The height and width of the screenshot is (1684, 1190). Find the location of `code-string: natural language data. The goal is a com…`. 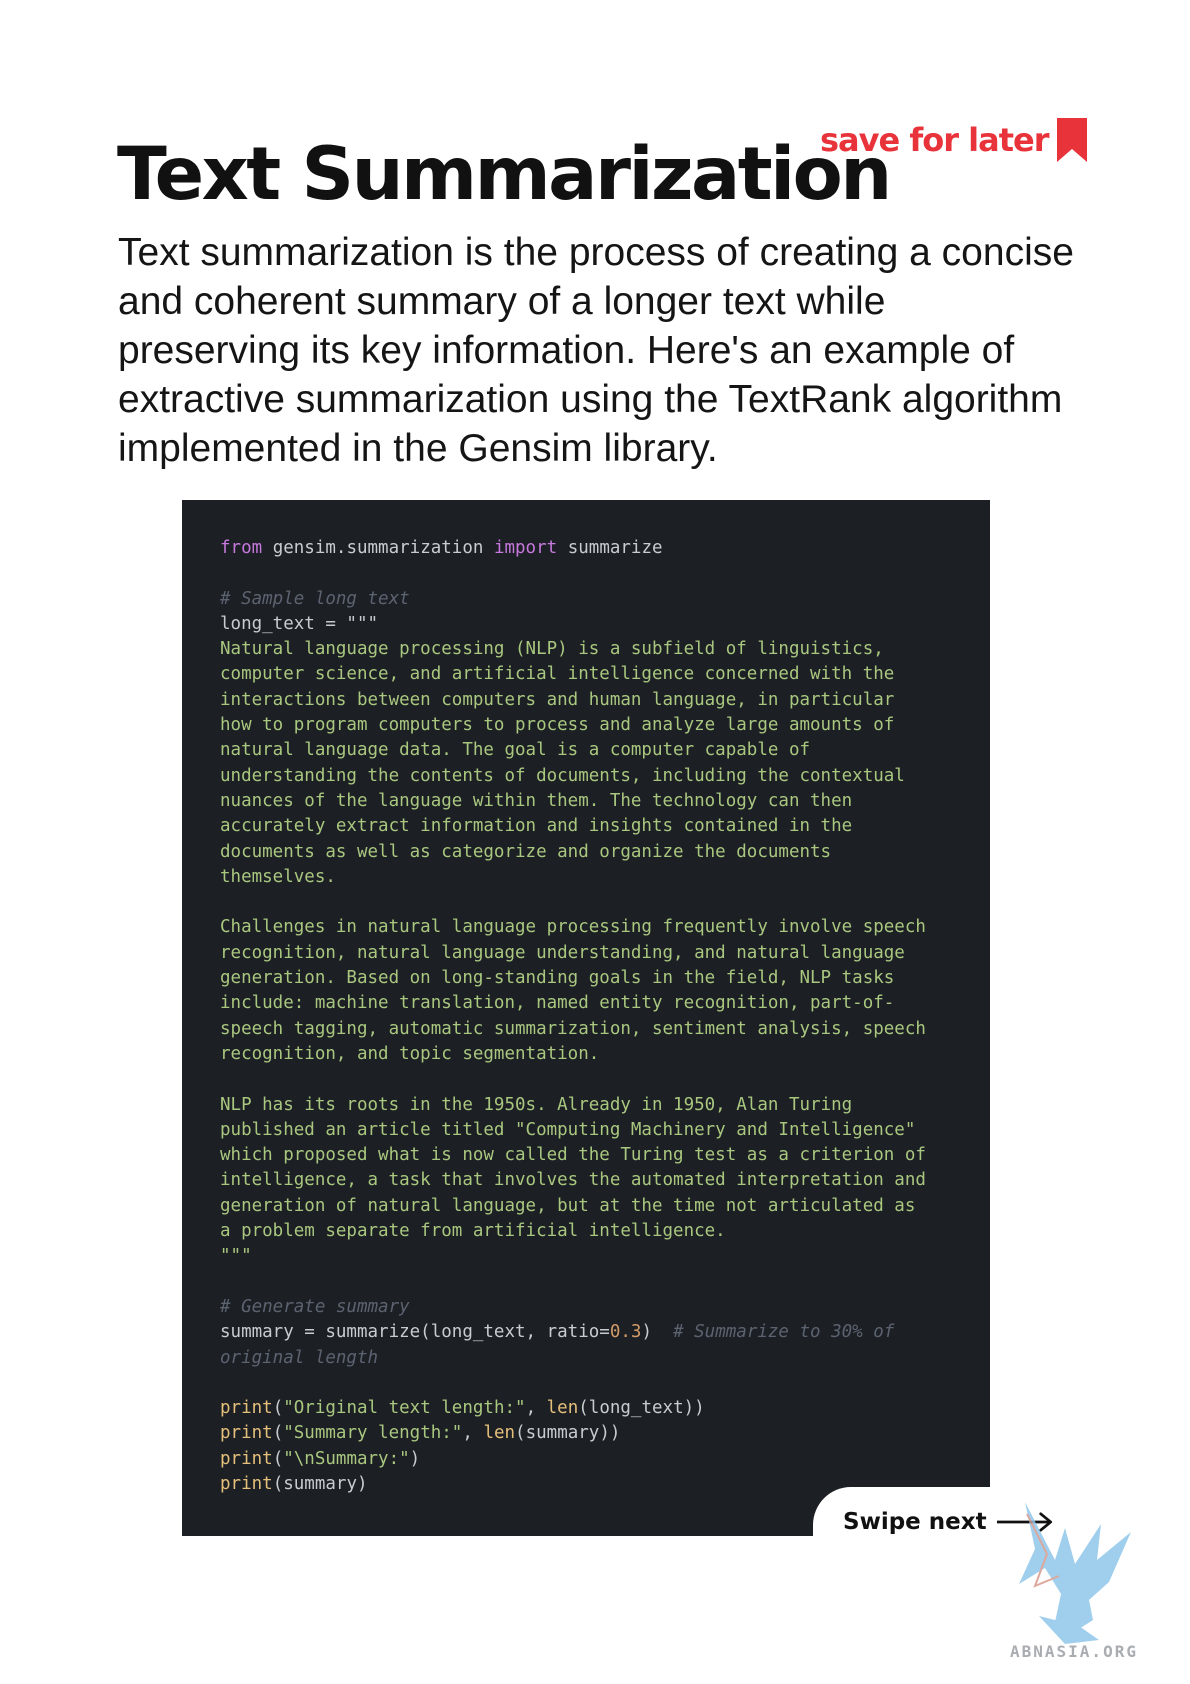

code-string: natural language data. The goal is a com… is located at coordinates (515, 750).